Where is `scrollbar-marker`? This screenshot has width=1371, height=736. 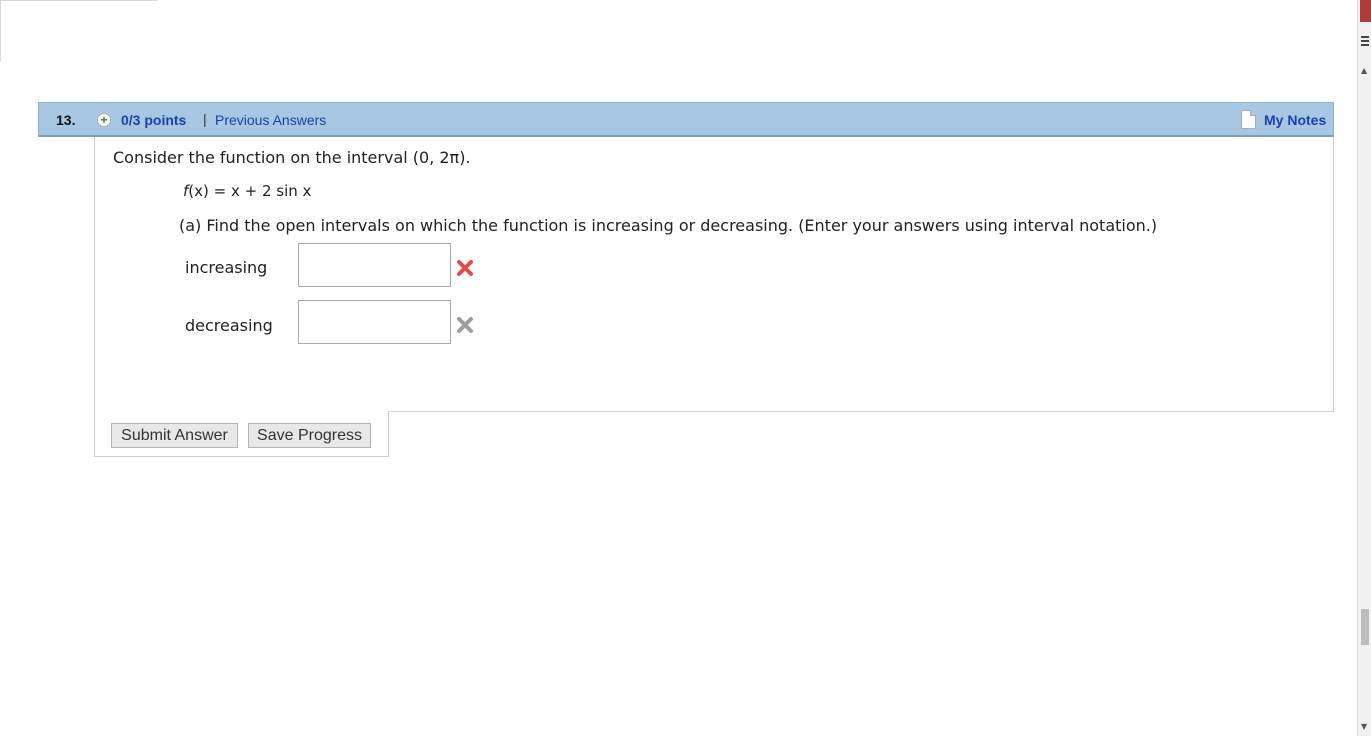 scrollbar-marker is located at coordinates (1365, 11).